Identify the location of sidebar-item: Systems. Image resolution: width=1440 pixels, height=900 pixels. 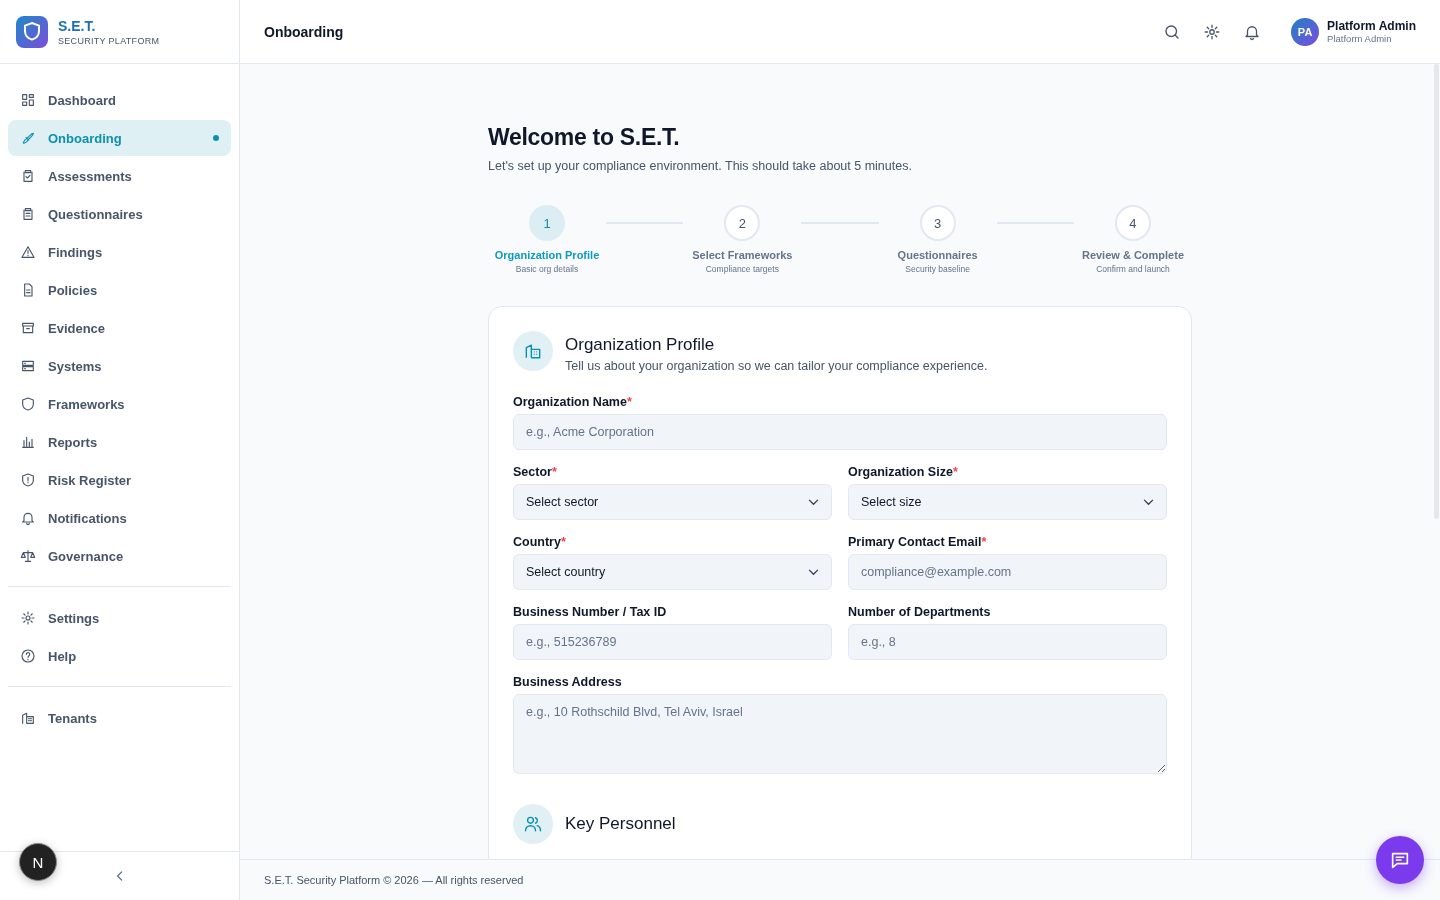
(119, 366).